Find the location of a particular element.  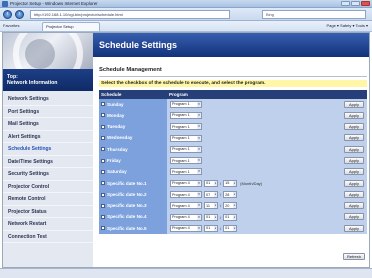

sidebar-item: Projector Control is located at coordinates (48, 187).